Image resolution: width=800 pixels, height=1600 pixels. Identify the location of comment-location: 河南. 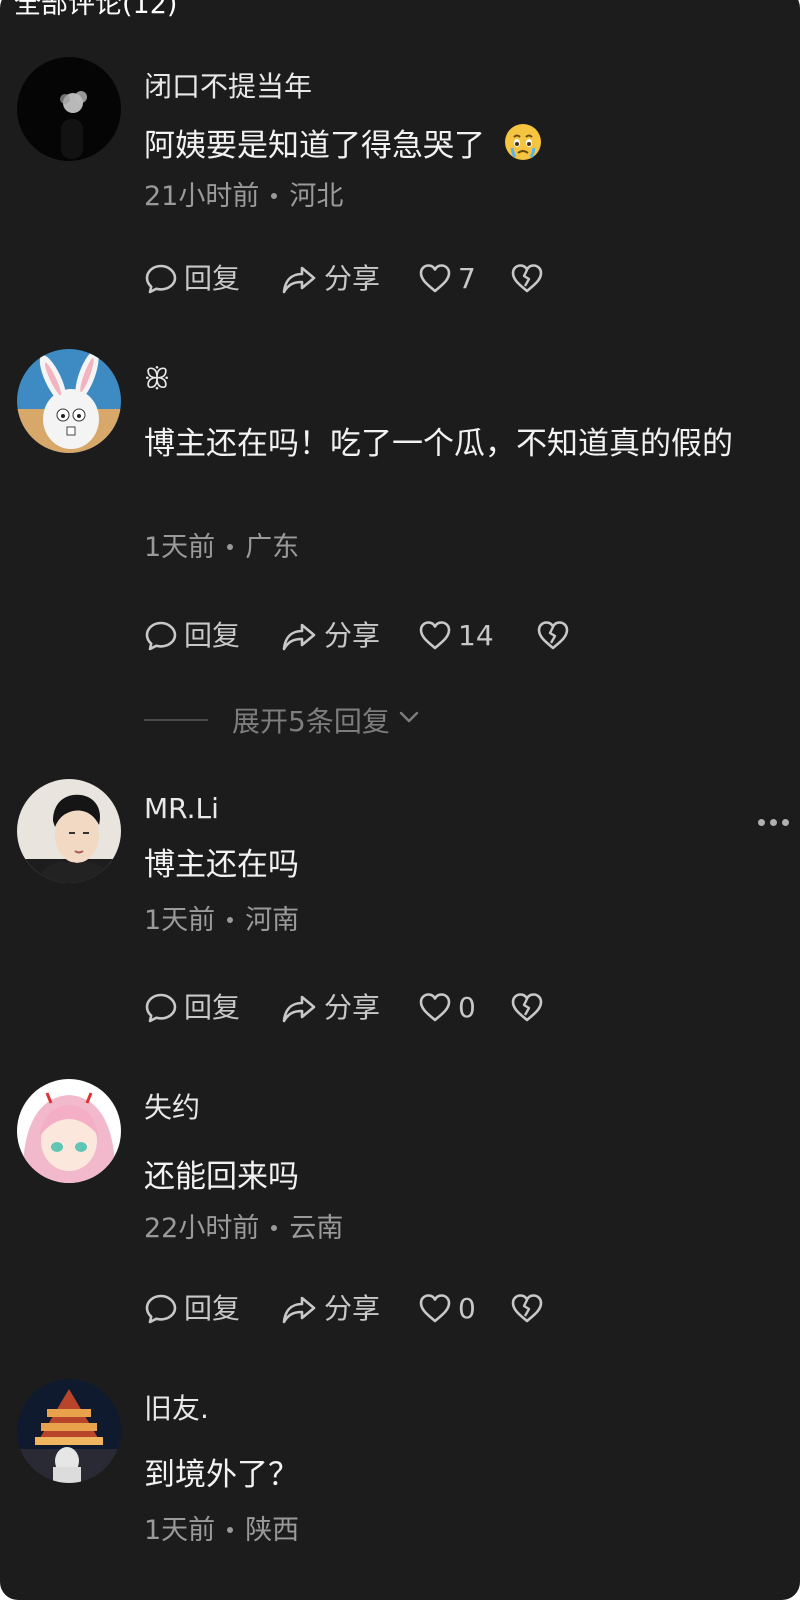
(272, 920).